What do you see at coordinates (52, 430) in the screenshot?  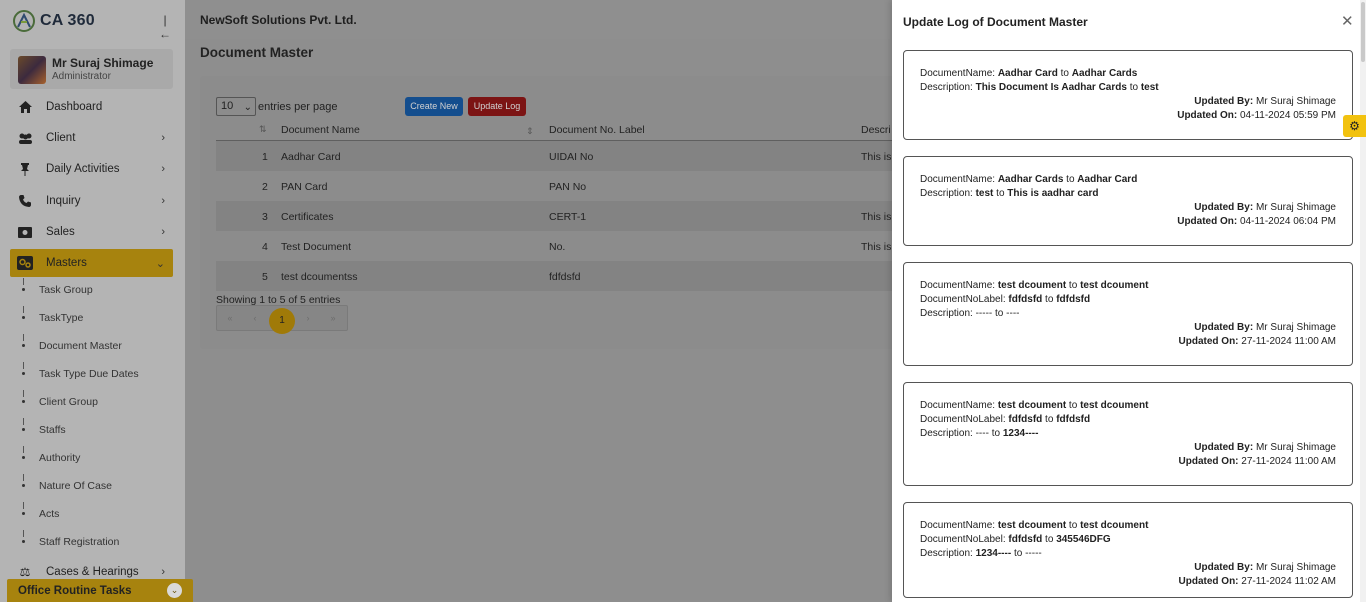 I see `sidebar-subitem-staffs: Staffs` at bounding box center [52, 430].